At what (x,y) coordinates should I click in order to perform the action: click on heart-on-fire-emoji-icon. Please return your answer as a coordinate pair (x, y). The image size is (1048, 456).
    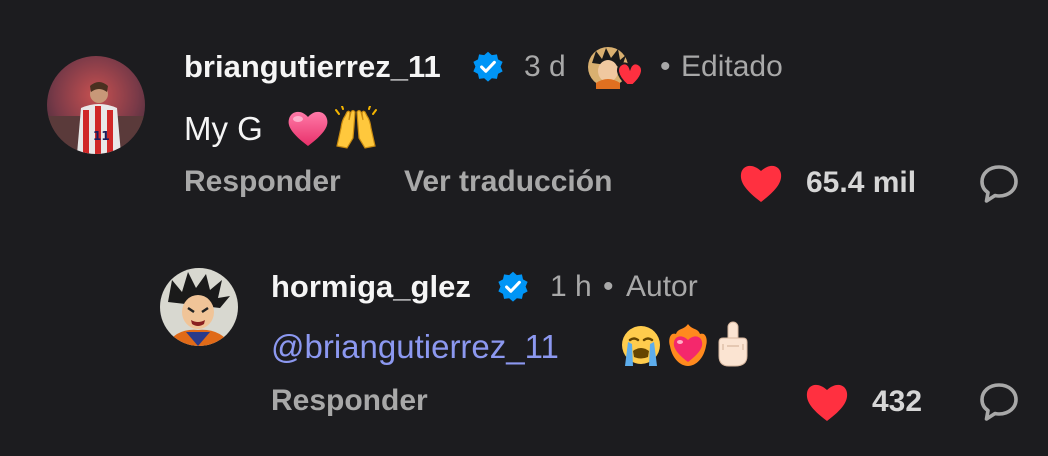
    Looking at the image, I should click on (688, 345).